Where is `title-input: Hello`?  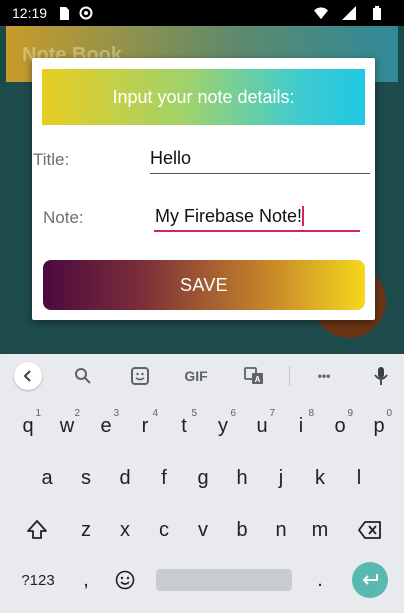
title-input: Hello is located at coordinates (260, 159).